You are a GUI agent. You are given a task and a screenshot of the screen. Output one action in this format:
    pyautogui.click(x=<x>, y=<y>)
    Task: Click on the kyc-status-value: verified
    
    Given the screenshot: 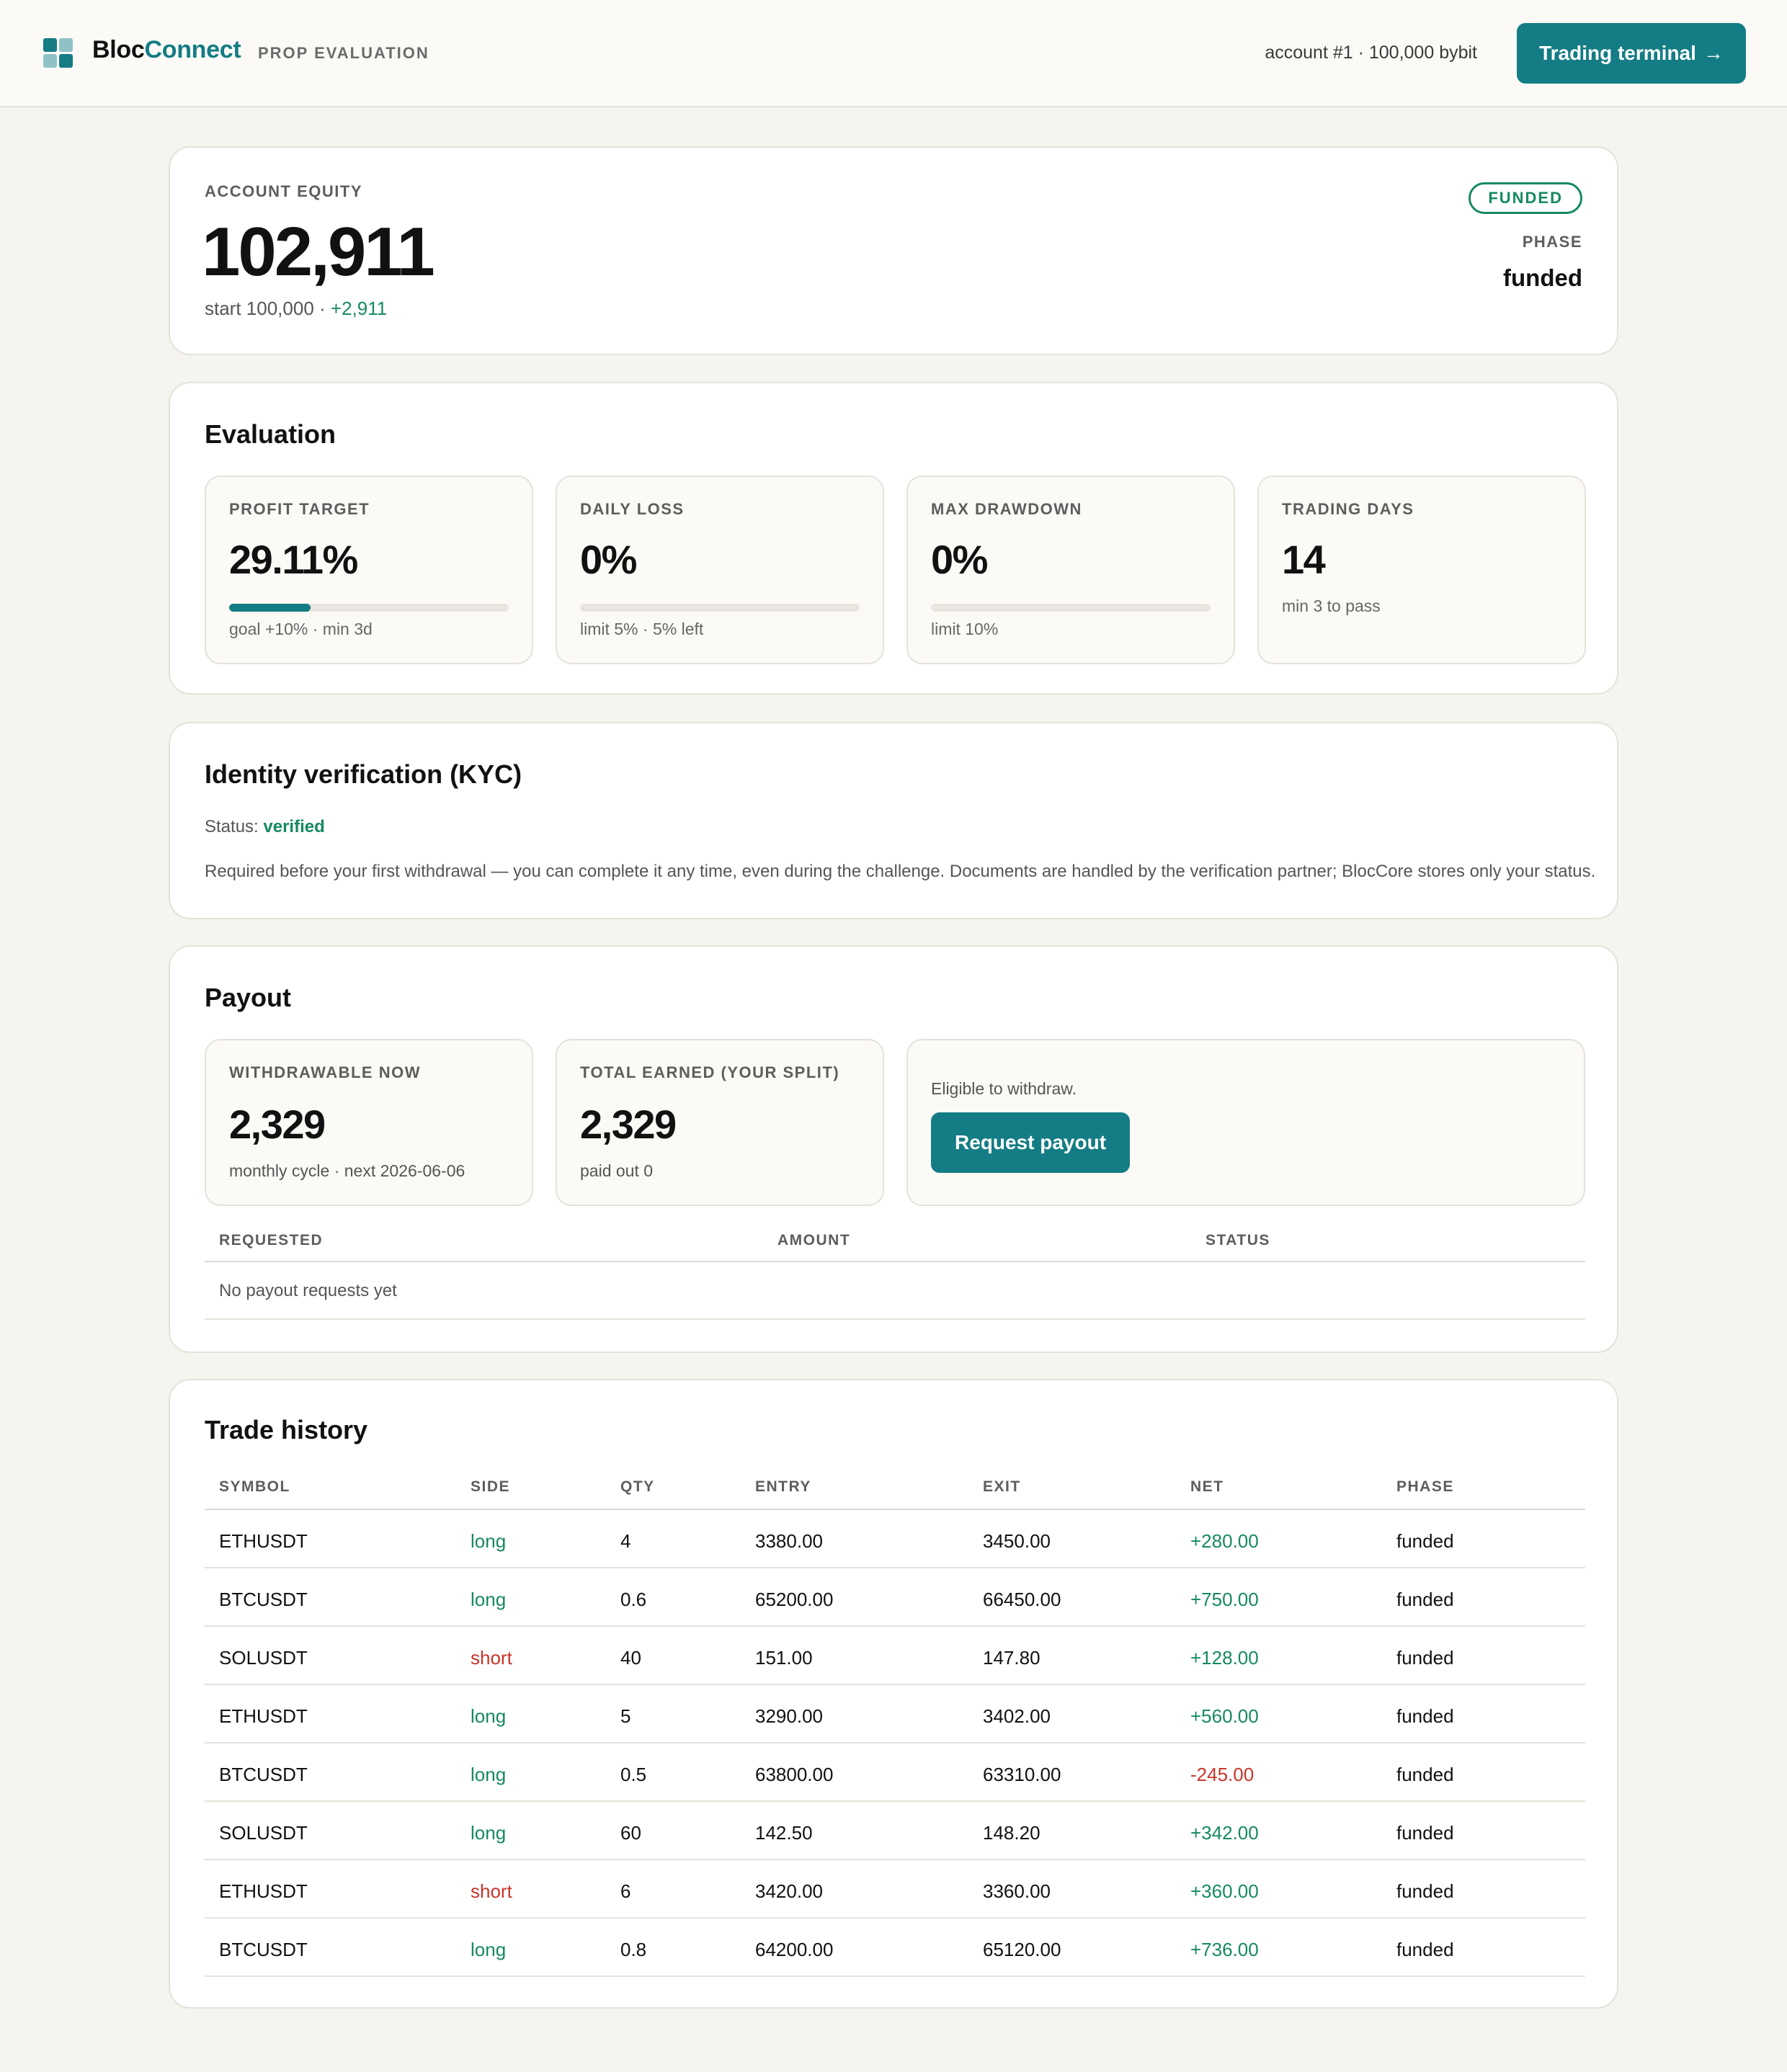 What is the action you would take?
    pyautogui.click(x=294, y=826)
    